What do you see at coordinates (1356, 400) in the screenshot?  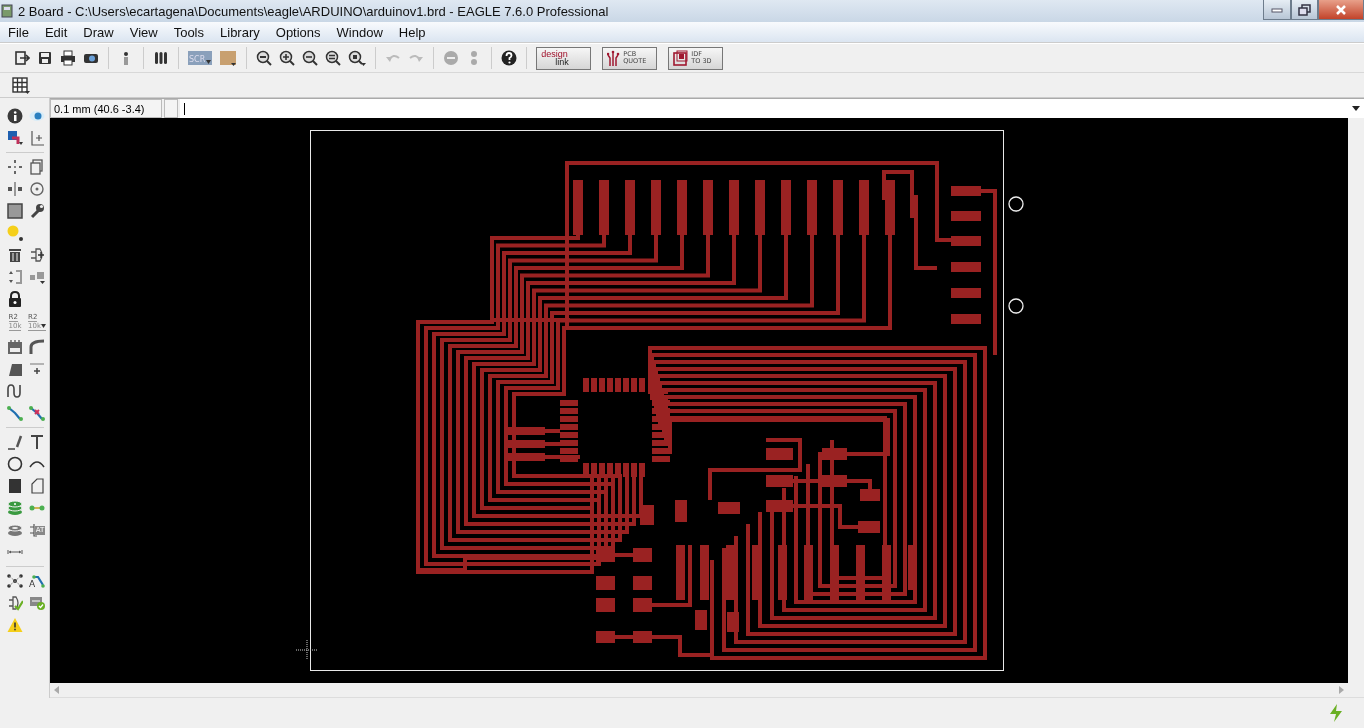 I see `vertical-scrollbar` at bounding box center [1356, 400].